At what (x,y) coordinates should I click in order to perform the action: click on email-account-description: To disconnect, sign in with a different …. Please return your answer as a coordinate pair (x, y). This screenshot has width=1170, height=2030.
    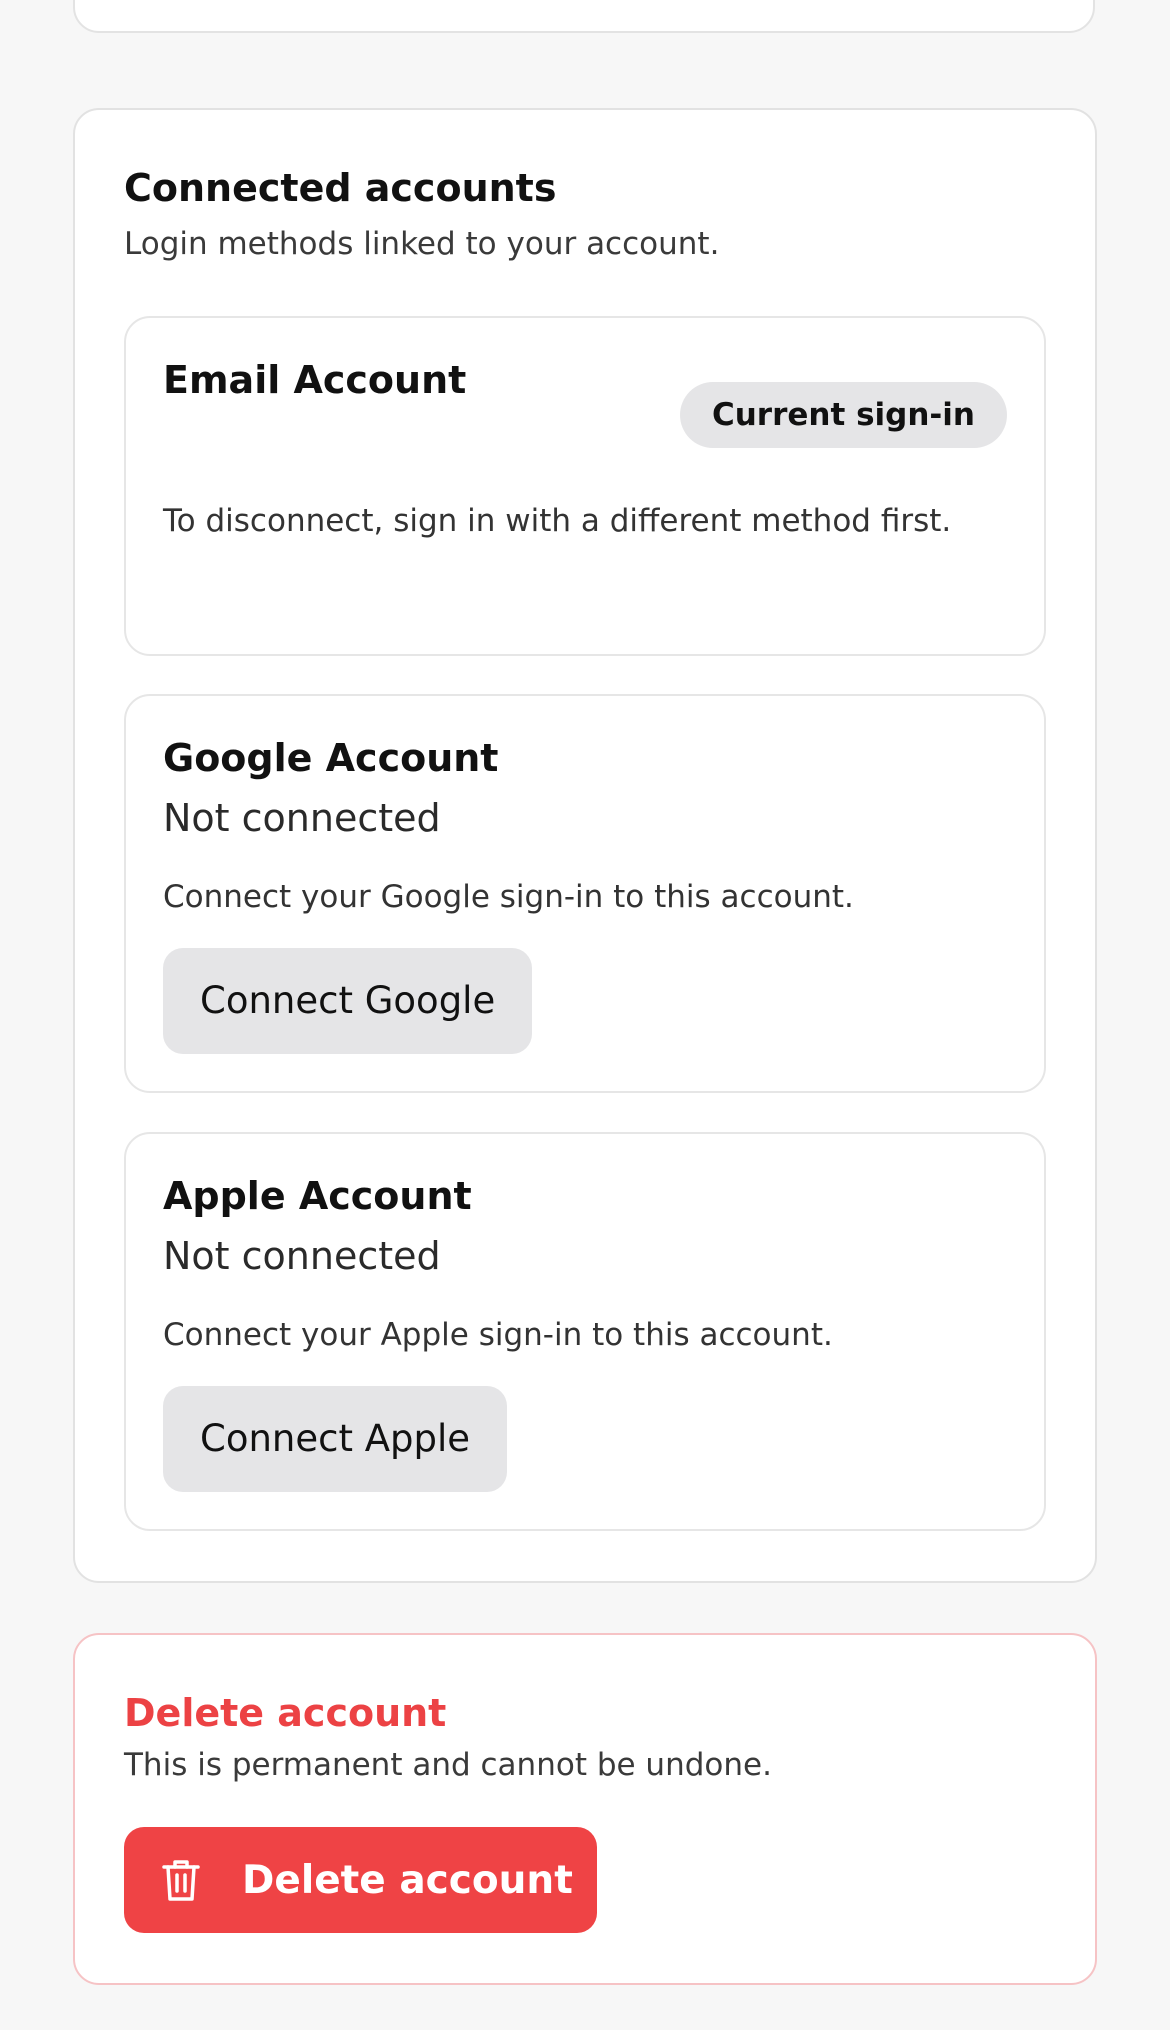
    Looking at the image, I should click on (557, 521).